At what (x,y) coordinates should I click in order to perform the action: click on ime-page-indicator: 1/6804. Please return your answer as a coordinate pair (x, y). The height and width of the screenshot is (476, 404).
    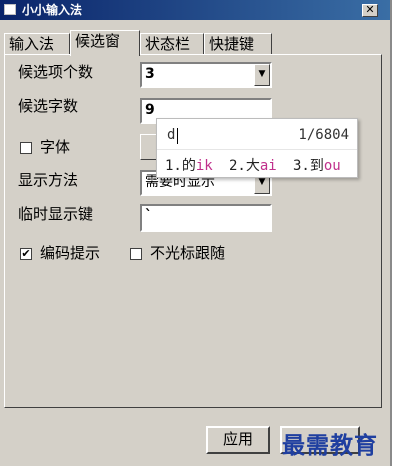
    Looking at the image, I should click on (323, 135).